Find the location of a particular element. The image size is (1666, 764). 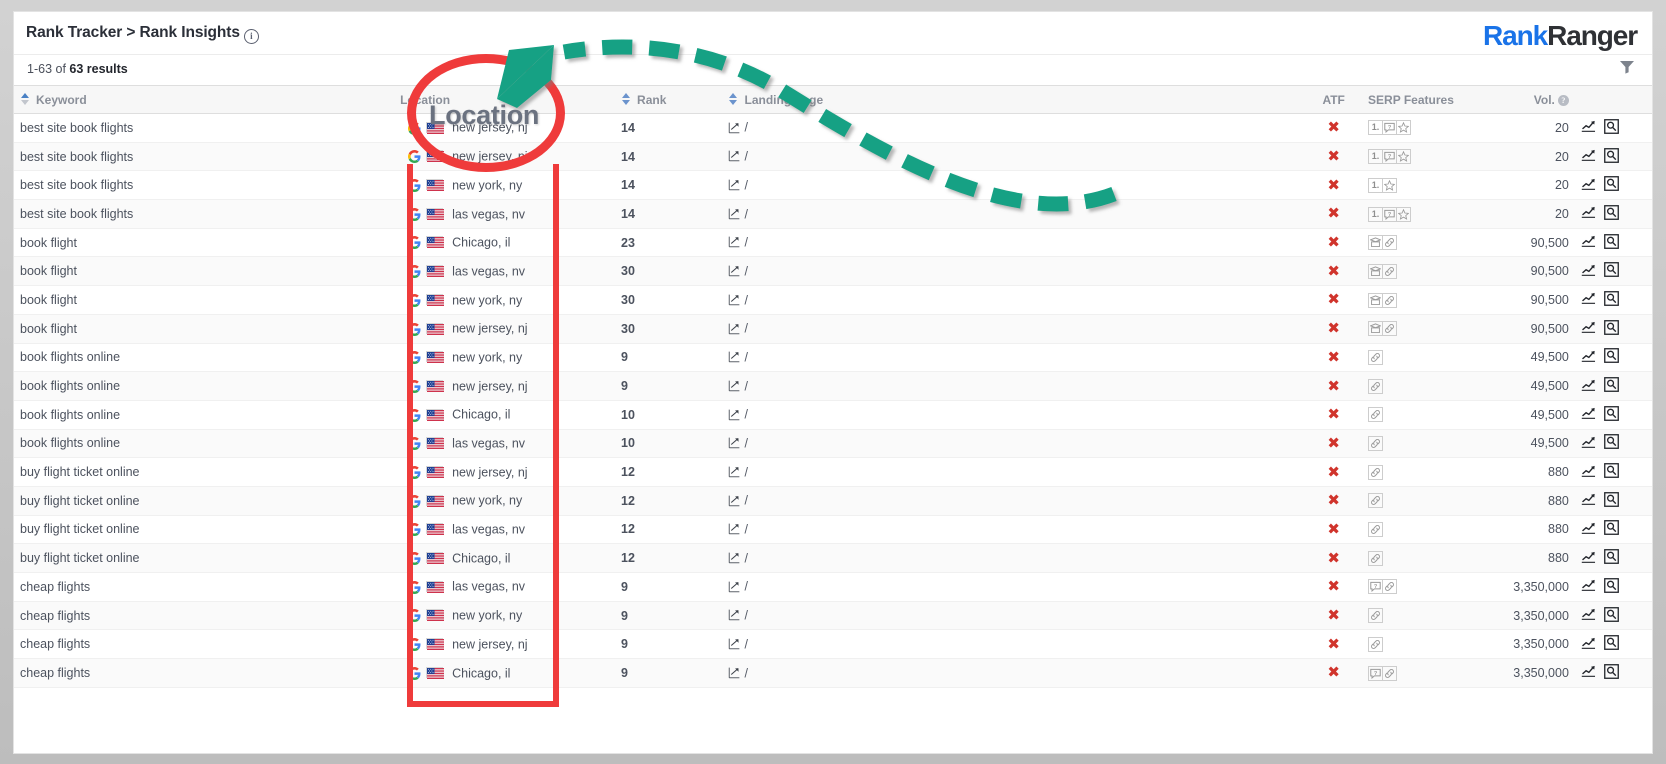

table-row: cheap flights new jersey, nj 9 / ✖ 3,350,000 is located at coordinates (833, 644).